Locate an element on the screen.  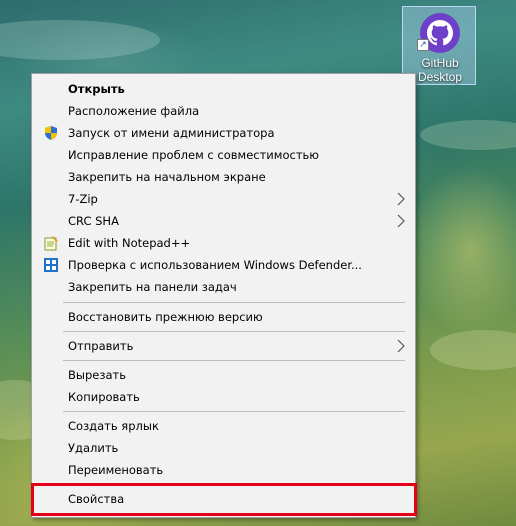
menu-item-cut: Вырезать is located at coordinates (223, 375).